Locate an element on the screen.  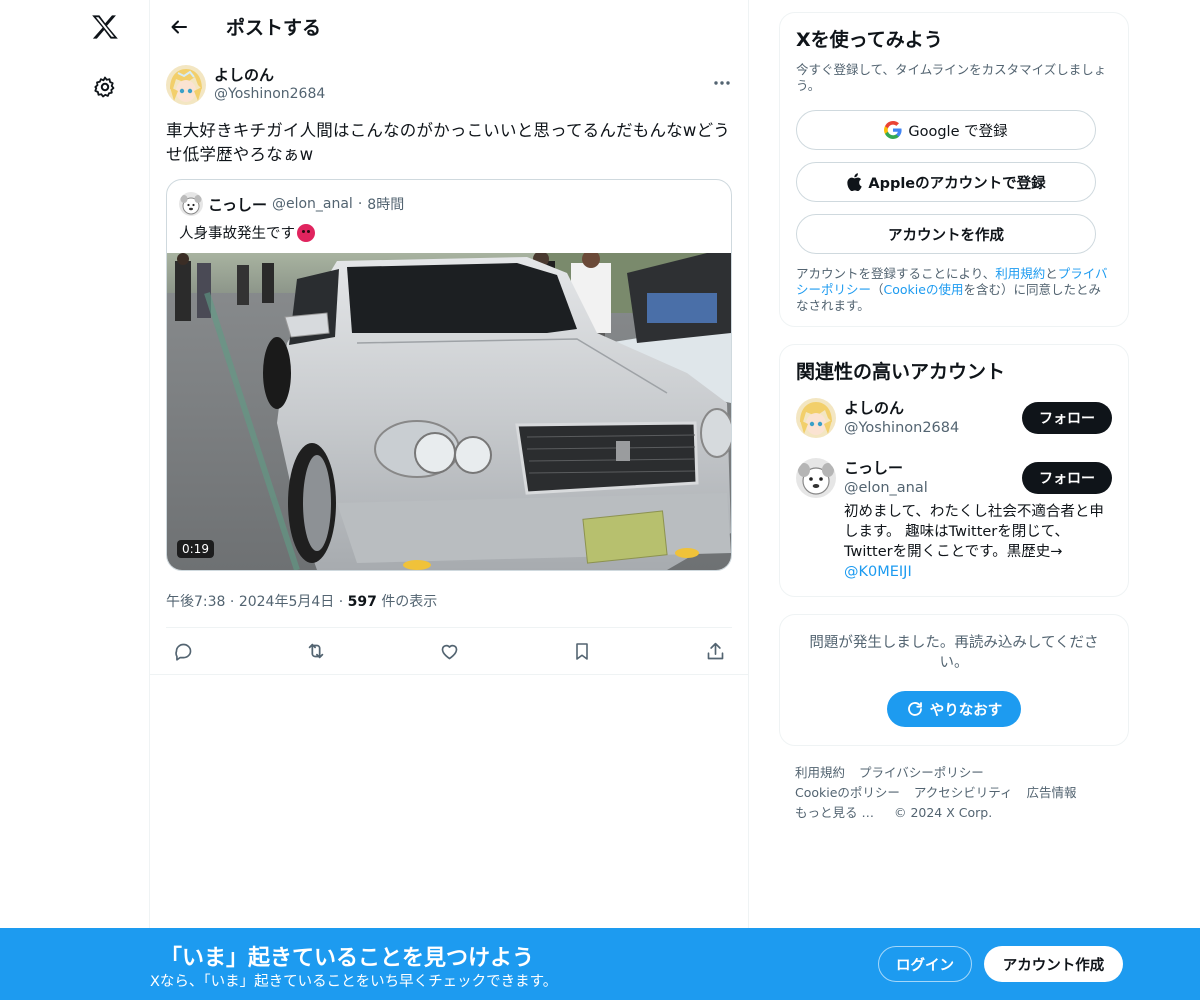
apple-signup-button: Appleのアカウントで登録 is located at coordinates (946, 182).